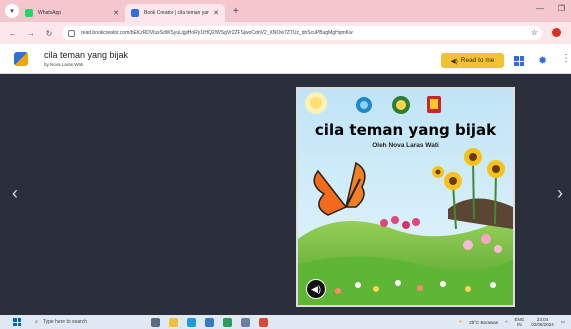  I want to click on new-tab-button: +, so click(236, 11).